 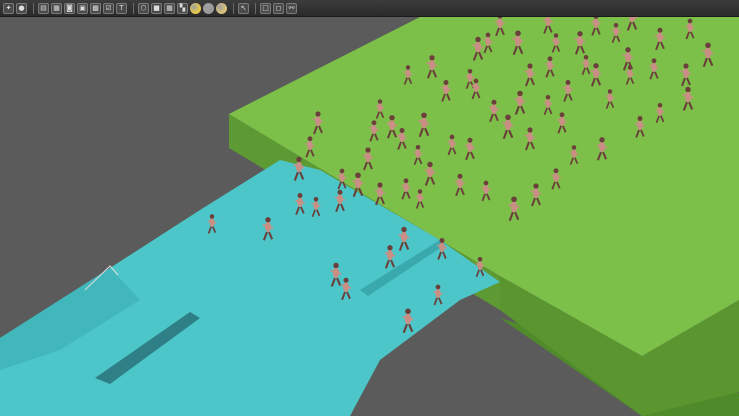 I want to click on grid-icon: ▦, so click(x=56, y=8).